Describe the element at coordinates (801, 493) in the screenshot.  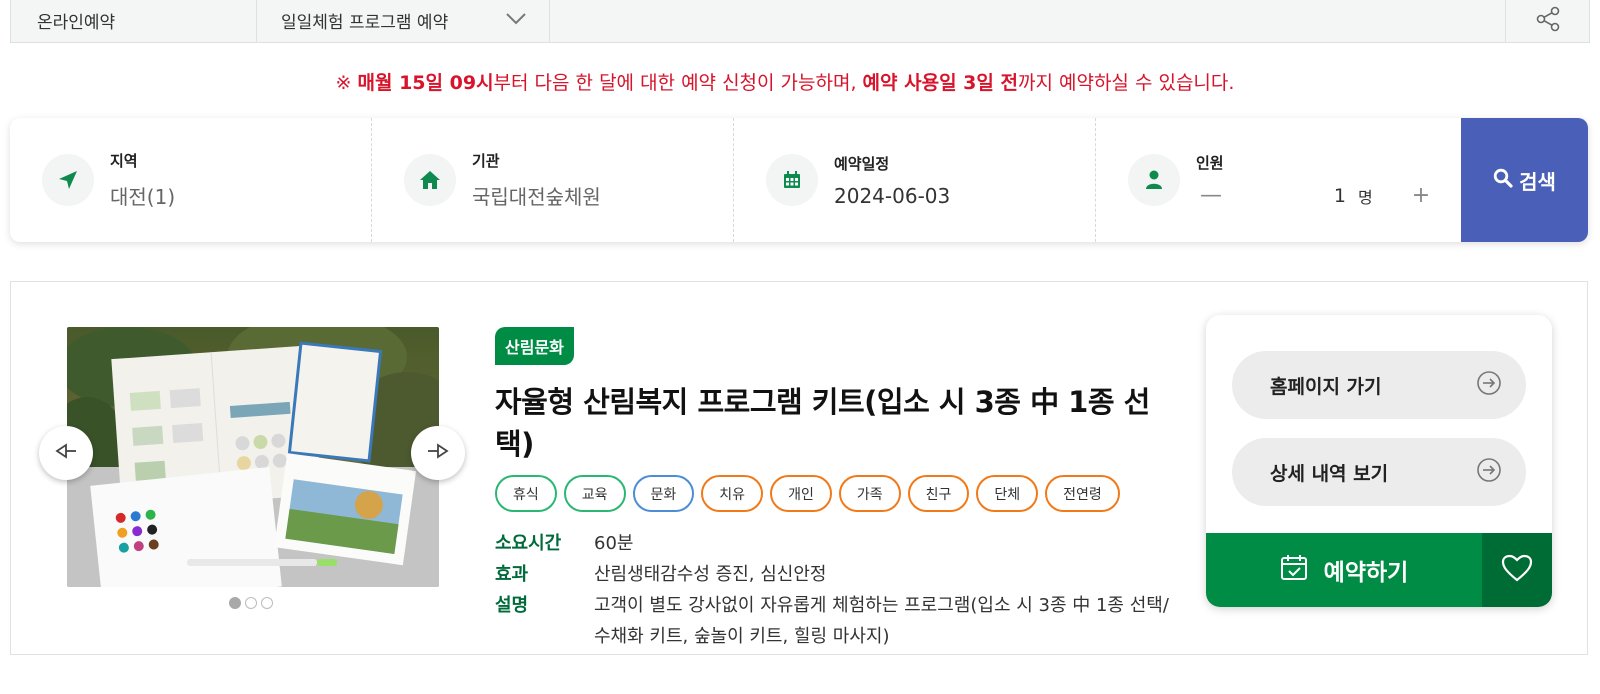
I see `tag: 개인` at that location.